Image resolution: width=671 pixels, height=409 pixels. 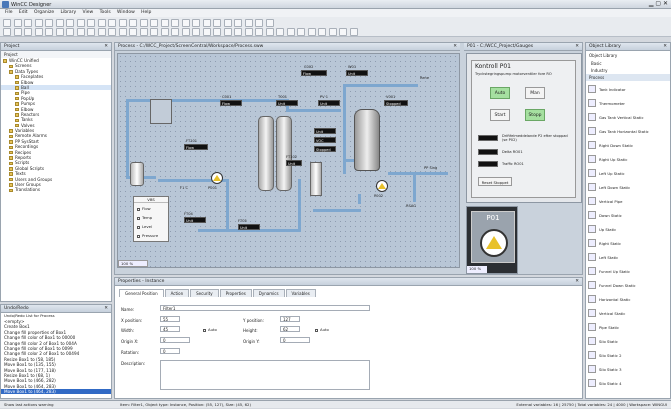 What do you see at coordinates (137, 174) in the screenshot?
I see `feed-tank` at bounding box center [137, 174].